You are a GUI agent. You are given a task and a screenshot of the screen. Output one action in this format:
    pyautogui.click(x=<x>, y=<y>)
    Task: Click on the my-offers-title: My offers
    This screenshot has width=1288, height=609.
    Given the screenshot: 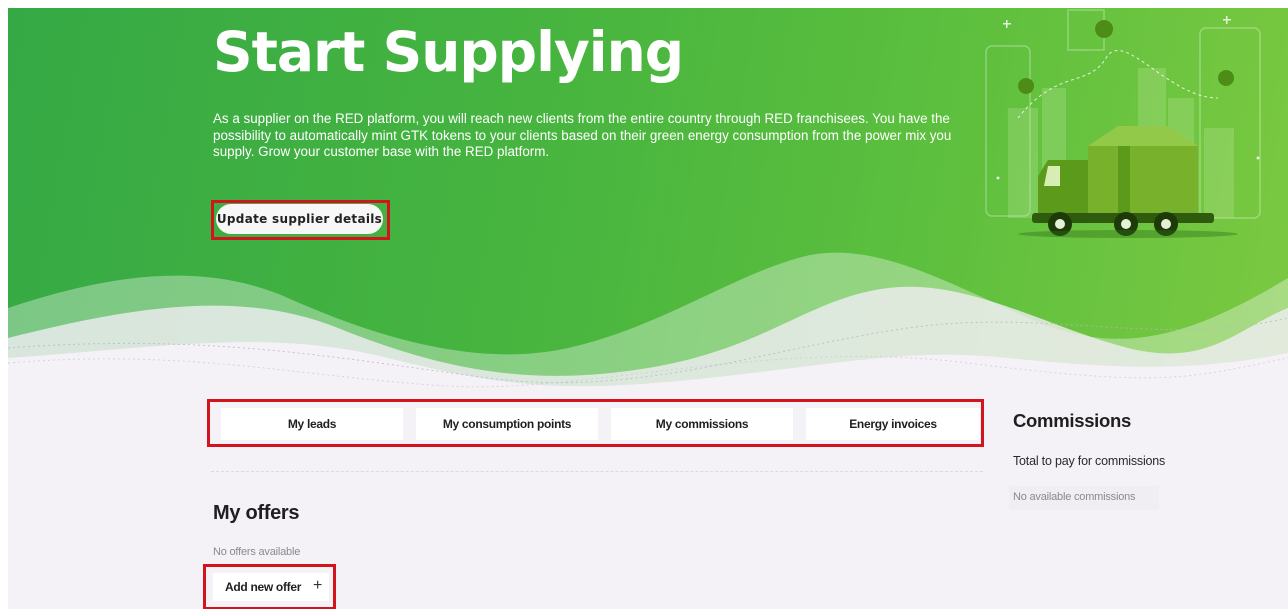 What is the action you would take?
    pyautogui.click(x=256, y=513)
    